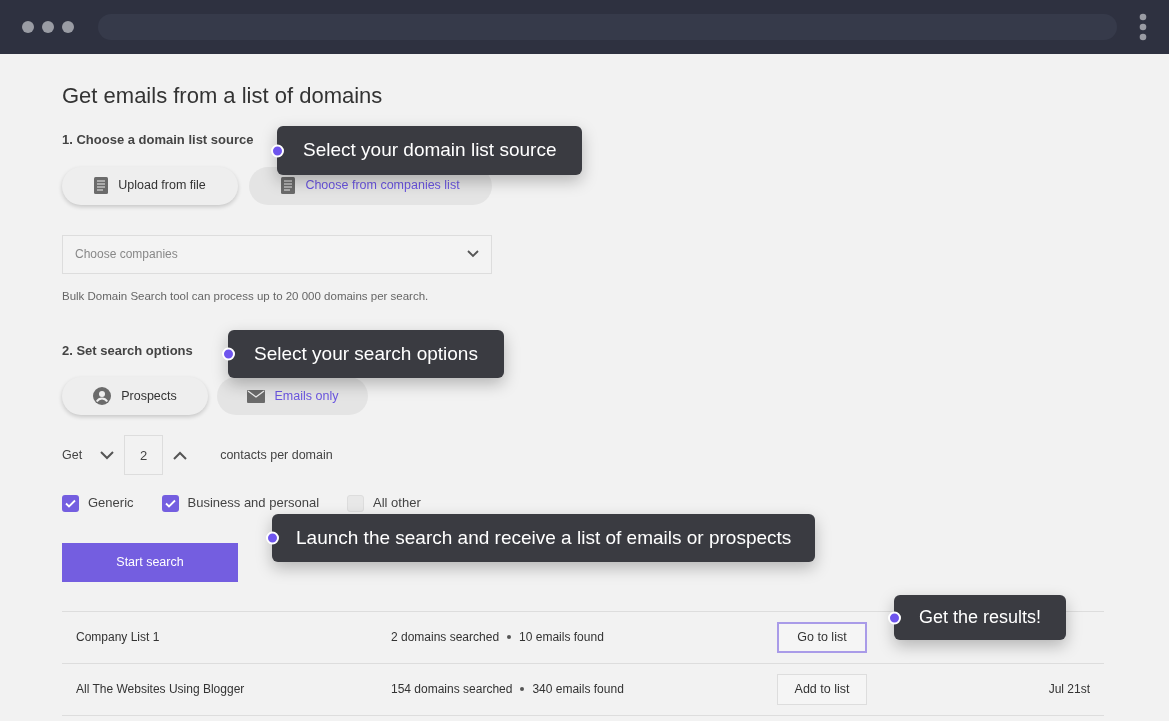  What do you see at coordinates (180, 455) in the screenshot?
I see `increase-icon` at bounding box center [180, 455].